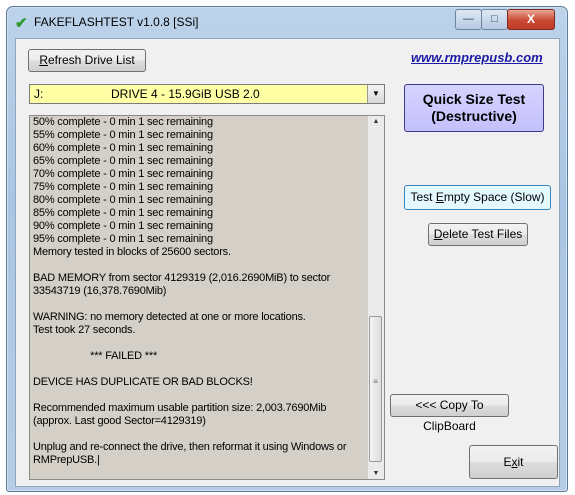  Describe the element at coordinates (375, 94) in the screenshot. I see `dropdown-arrow-icon: ▼` at that location.